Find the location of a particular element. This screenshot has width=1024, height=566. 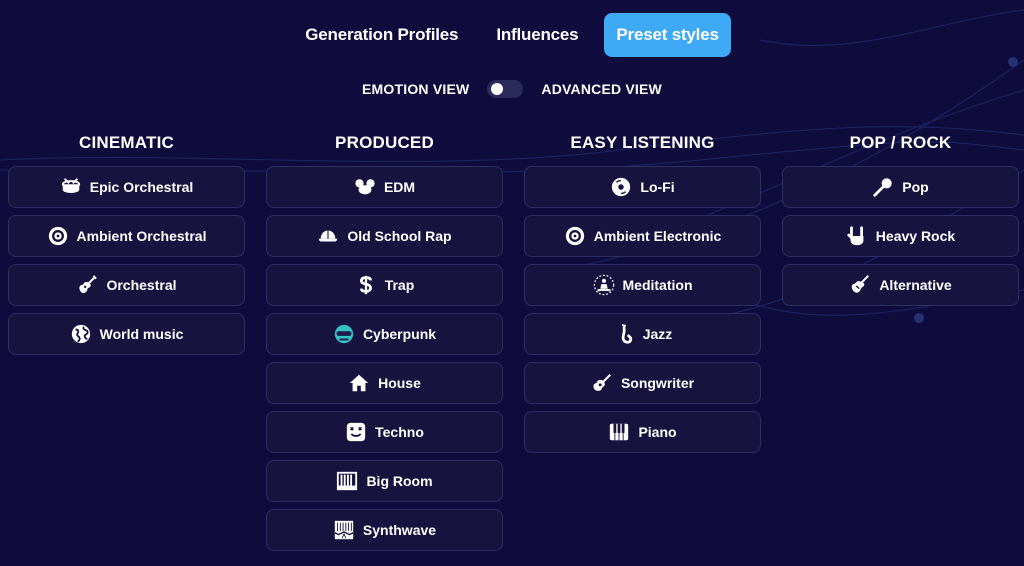

piano-icon is located at coordinates (619, 432).